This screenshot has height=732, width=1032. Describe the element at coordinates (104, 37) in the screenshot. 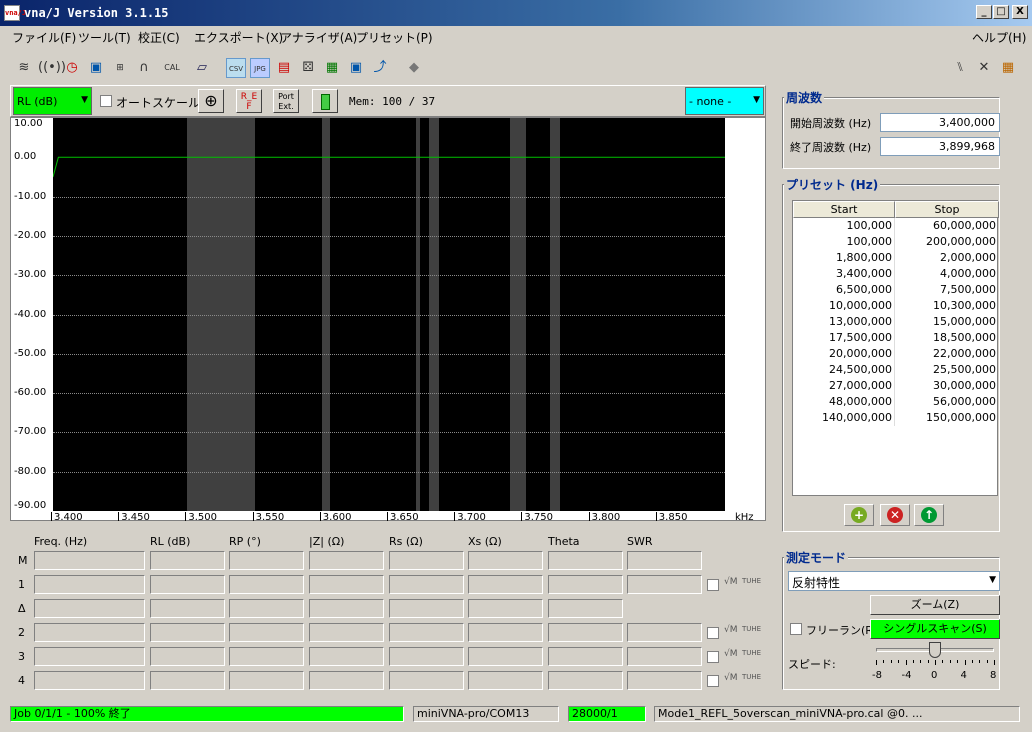

I see `menu-tools: ツール(T)` at that location.